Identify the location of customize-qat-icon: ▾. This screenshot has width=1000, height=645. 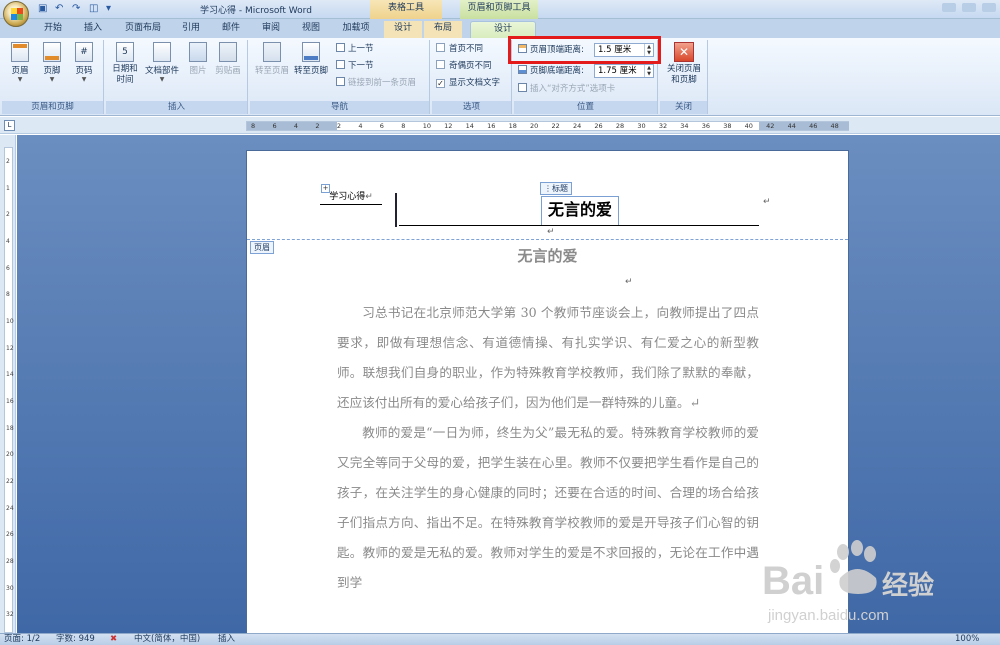
(111, 8).